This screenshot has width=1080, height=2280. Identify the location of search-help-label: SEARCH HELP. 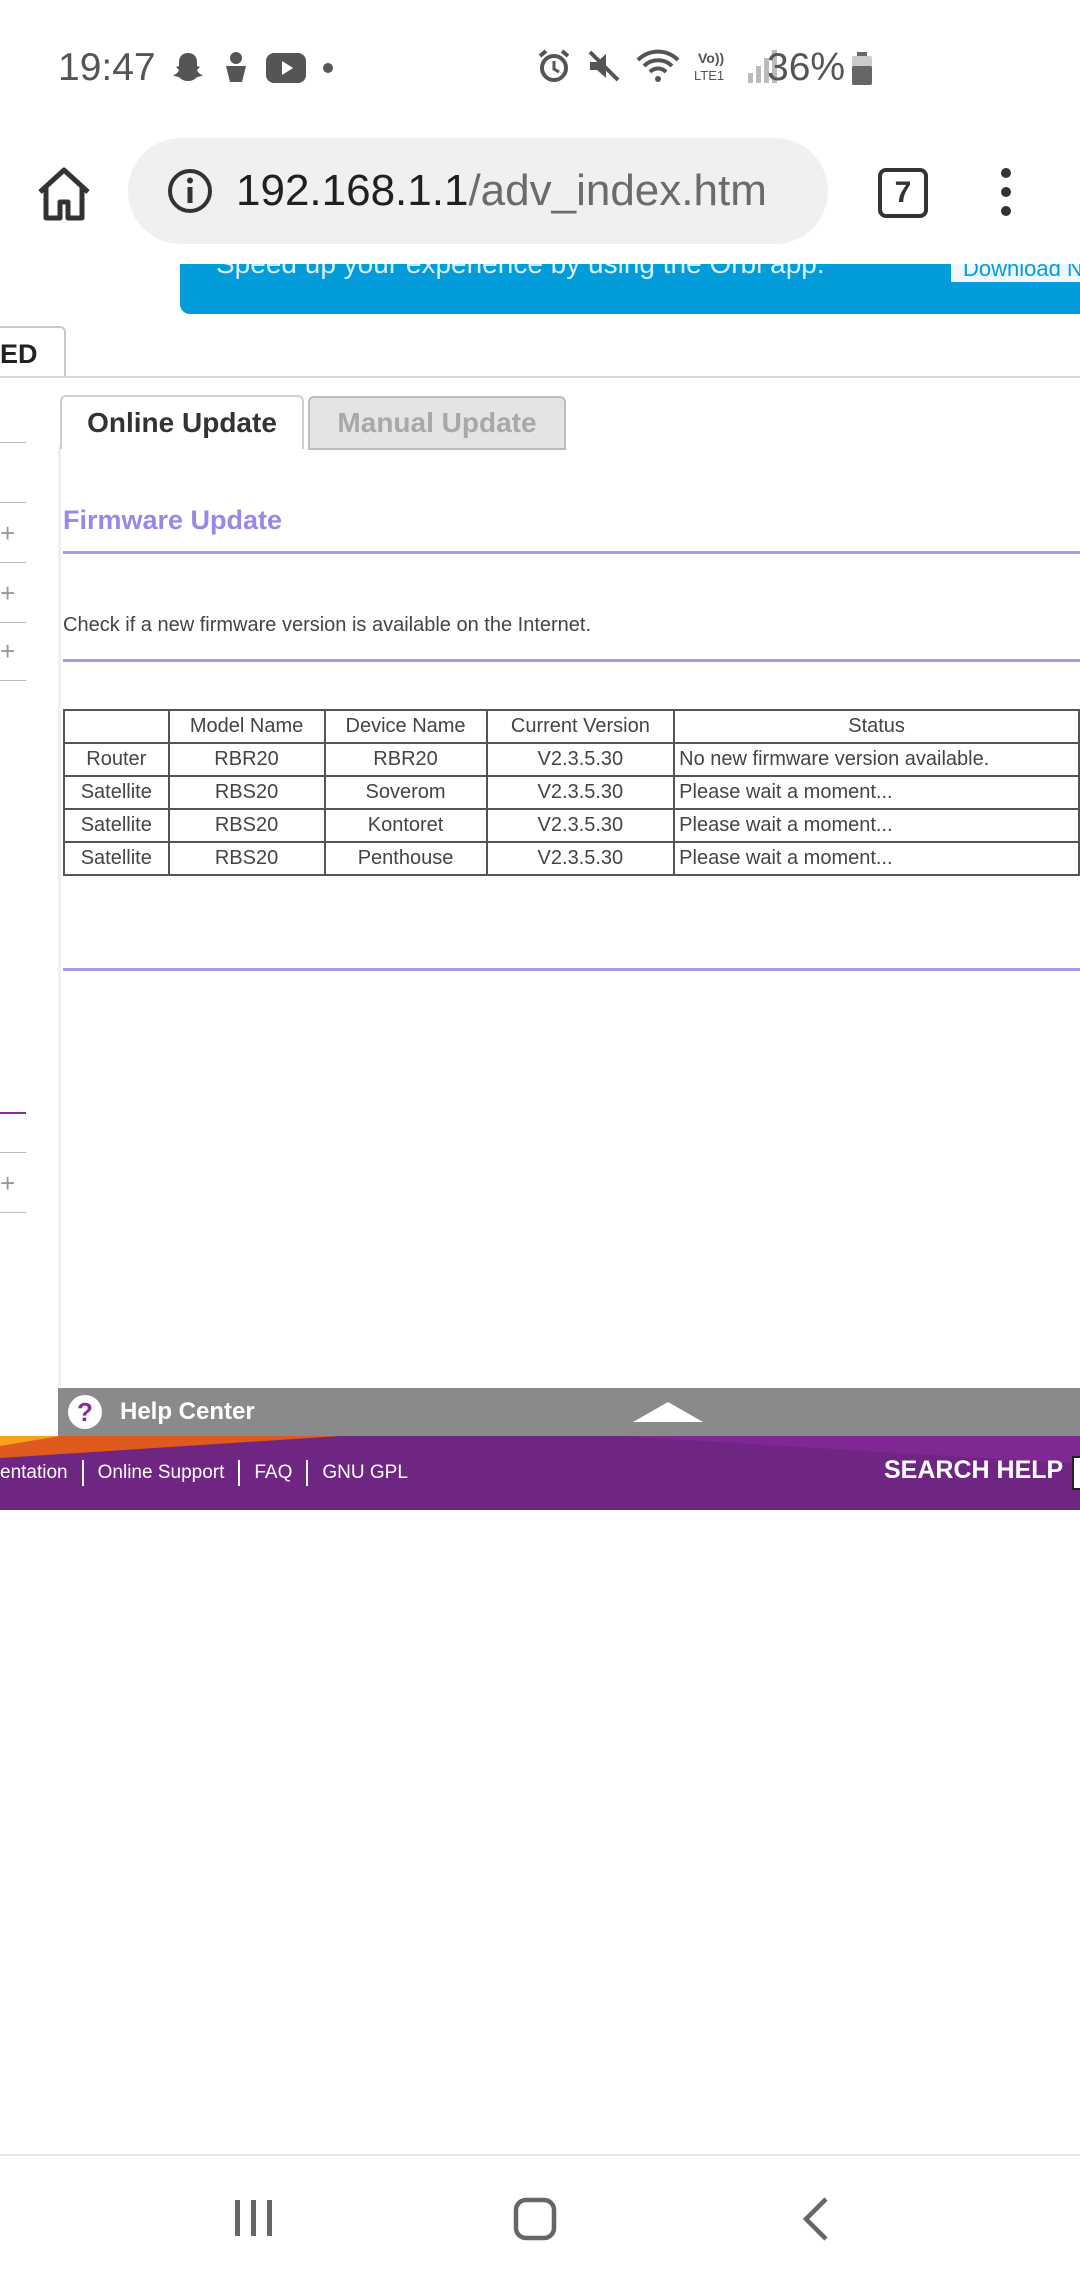
(974, 1470).